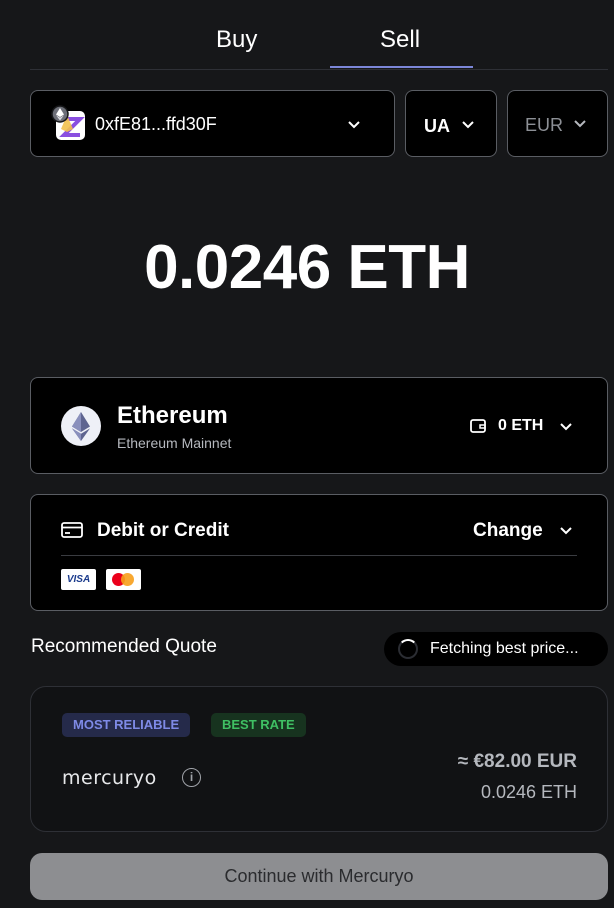  Describe the element at coordinates (451, 123) in the screenshot. I see `country-selector: UA` at that location.